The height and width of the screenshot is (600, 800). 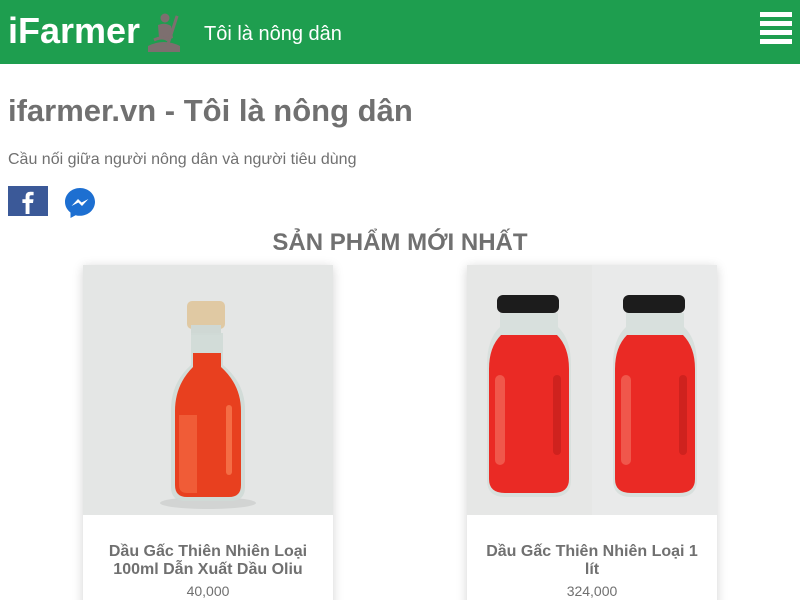 I want to click on facebook-link, so click(x=28, y=201).